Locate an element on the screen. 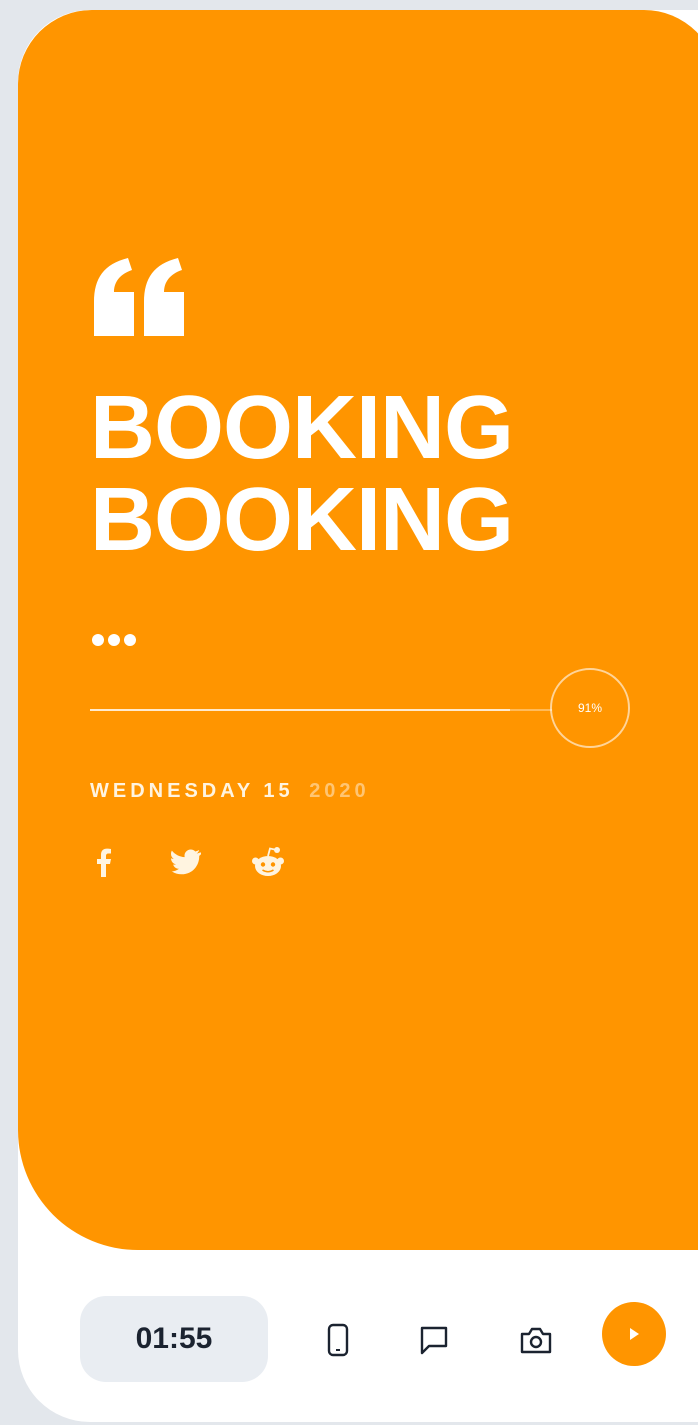  ellipsis-icon is located at coordinates (114, 640).